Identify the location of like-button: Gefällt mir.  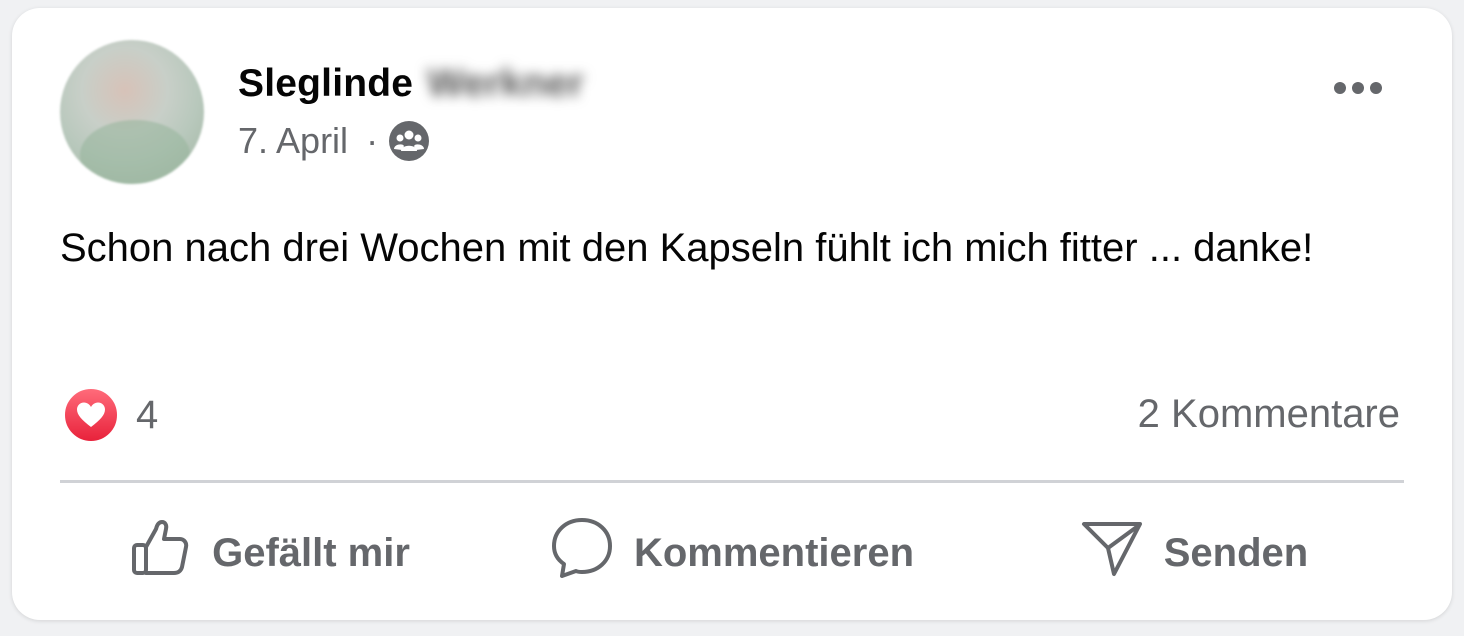
(270, 553).